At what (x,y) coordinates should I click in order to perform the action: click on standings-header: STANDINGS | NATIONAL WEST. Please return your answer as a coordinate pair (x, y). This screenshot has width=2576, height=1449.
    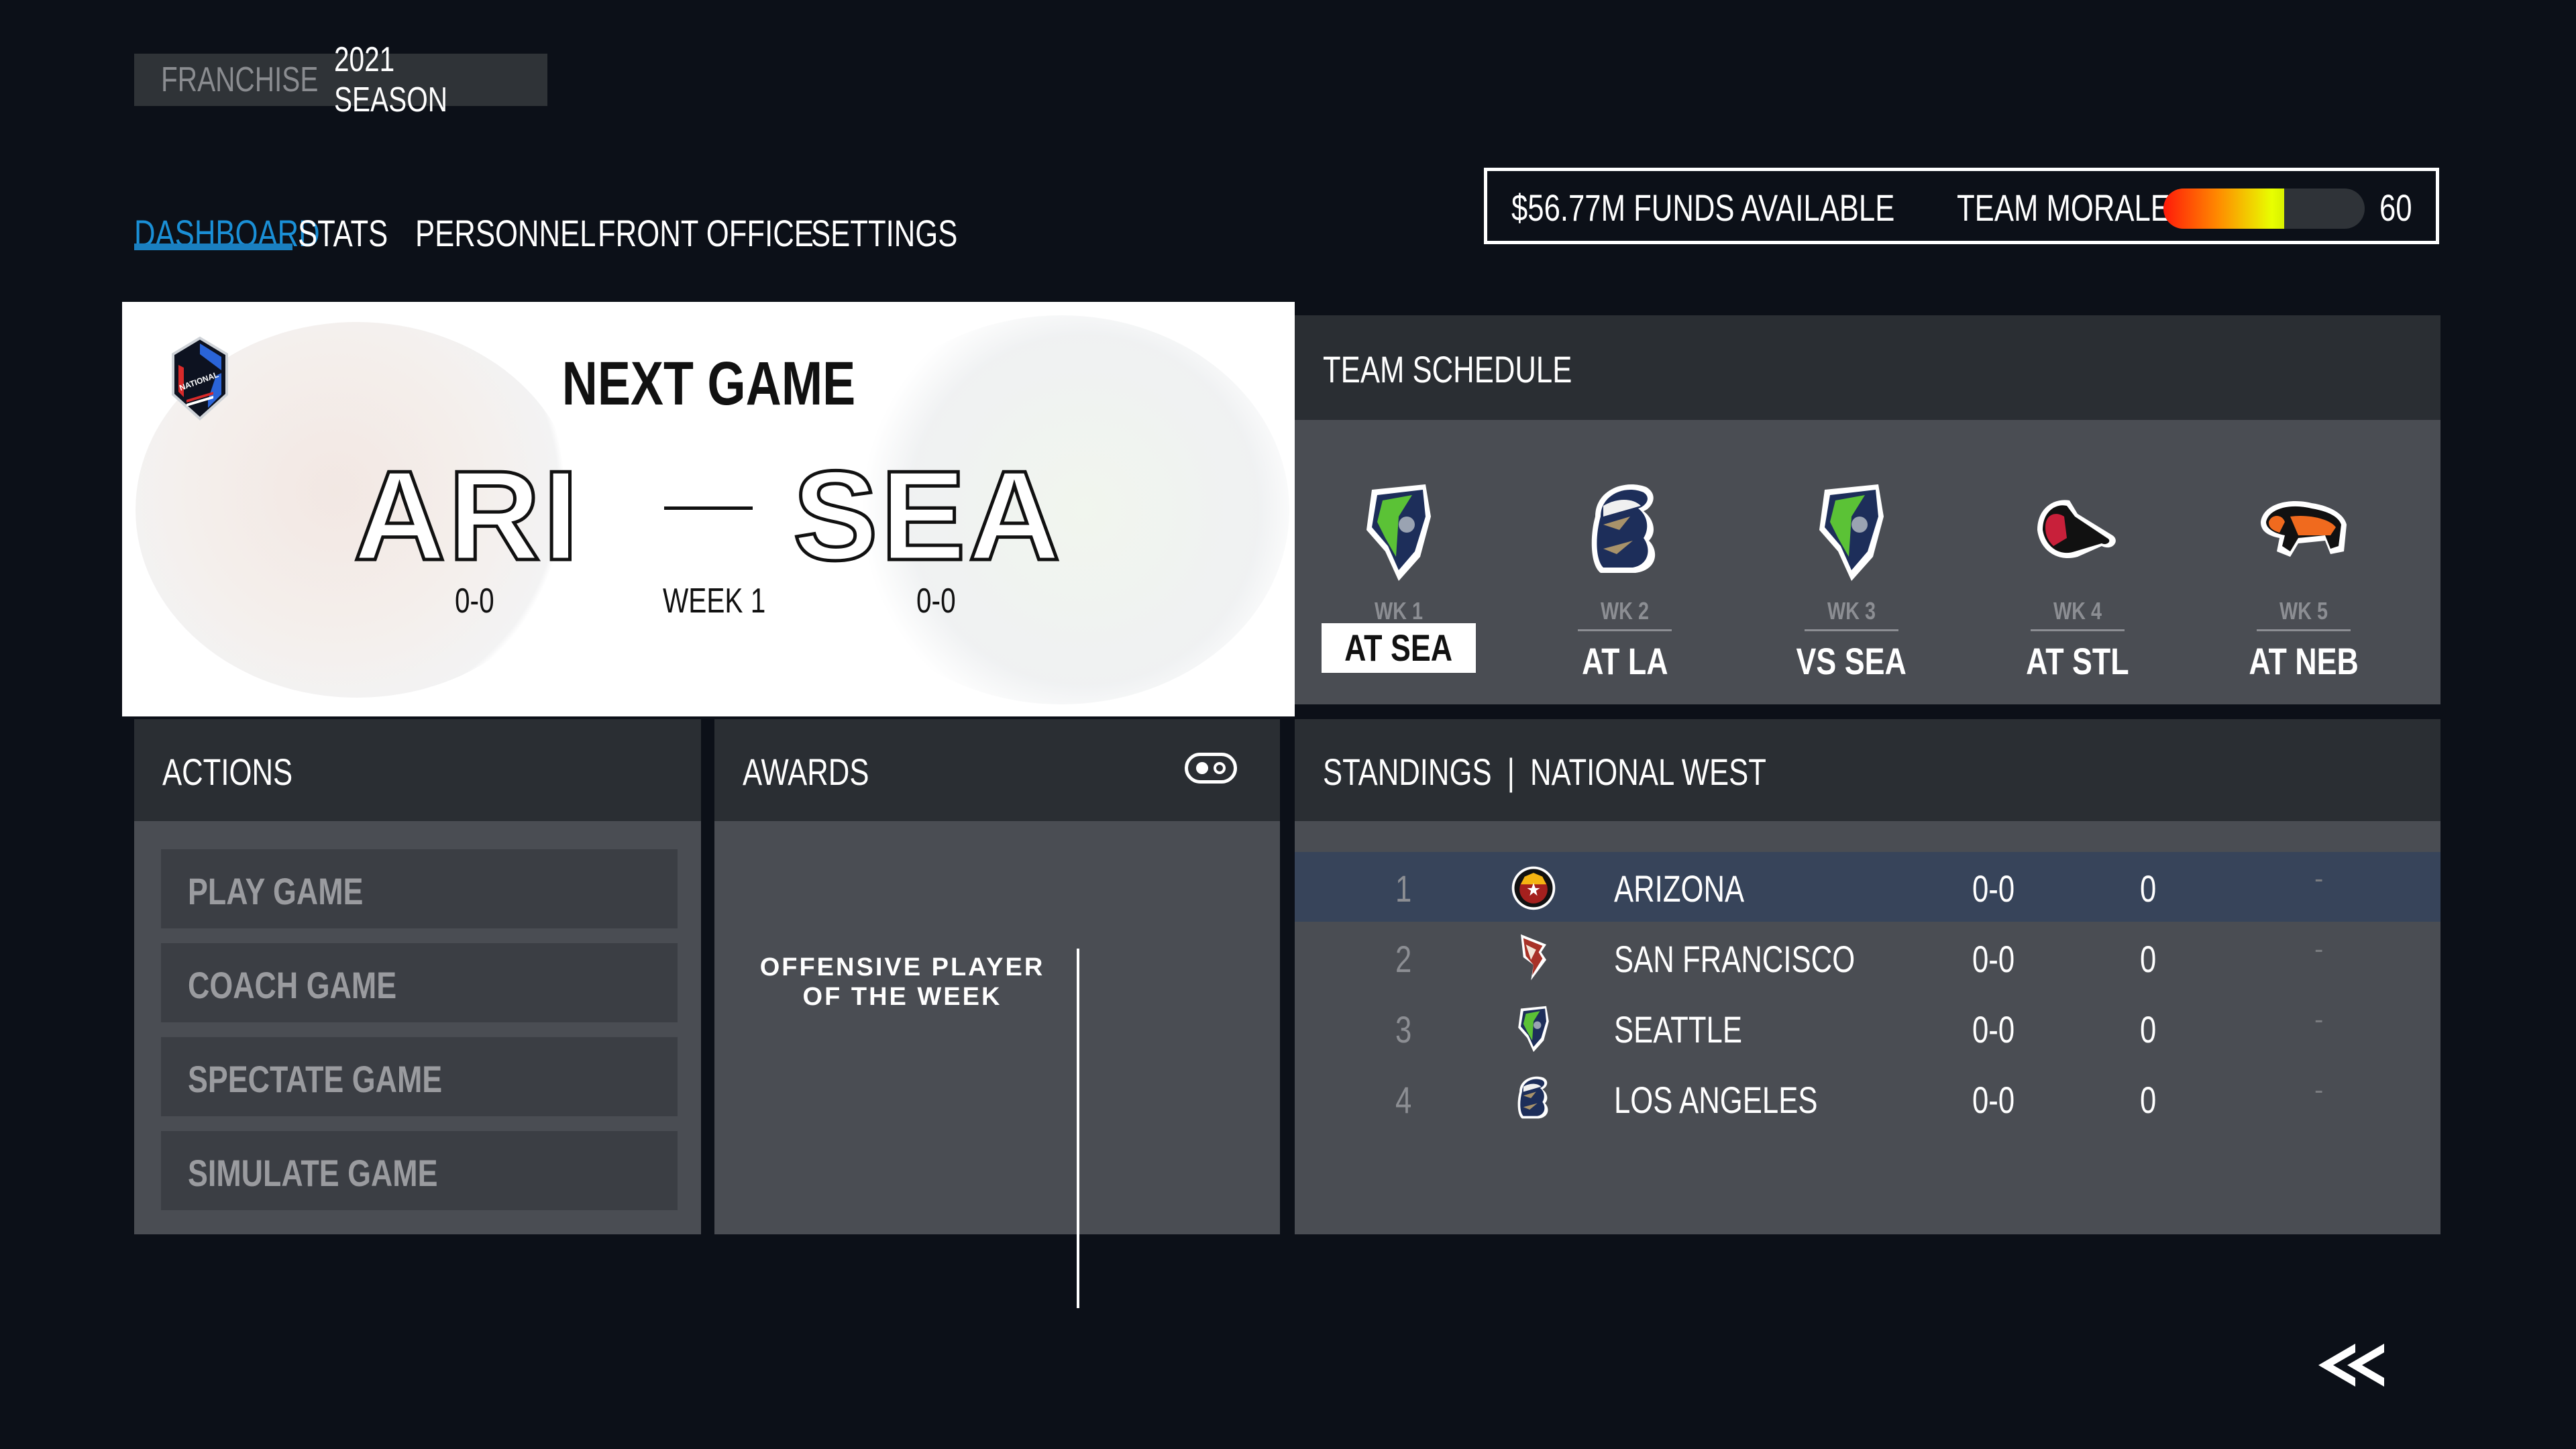
    Looking at the image, I should click on (1867, 770).